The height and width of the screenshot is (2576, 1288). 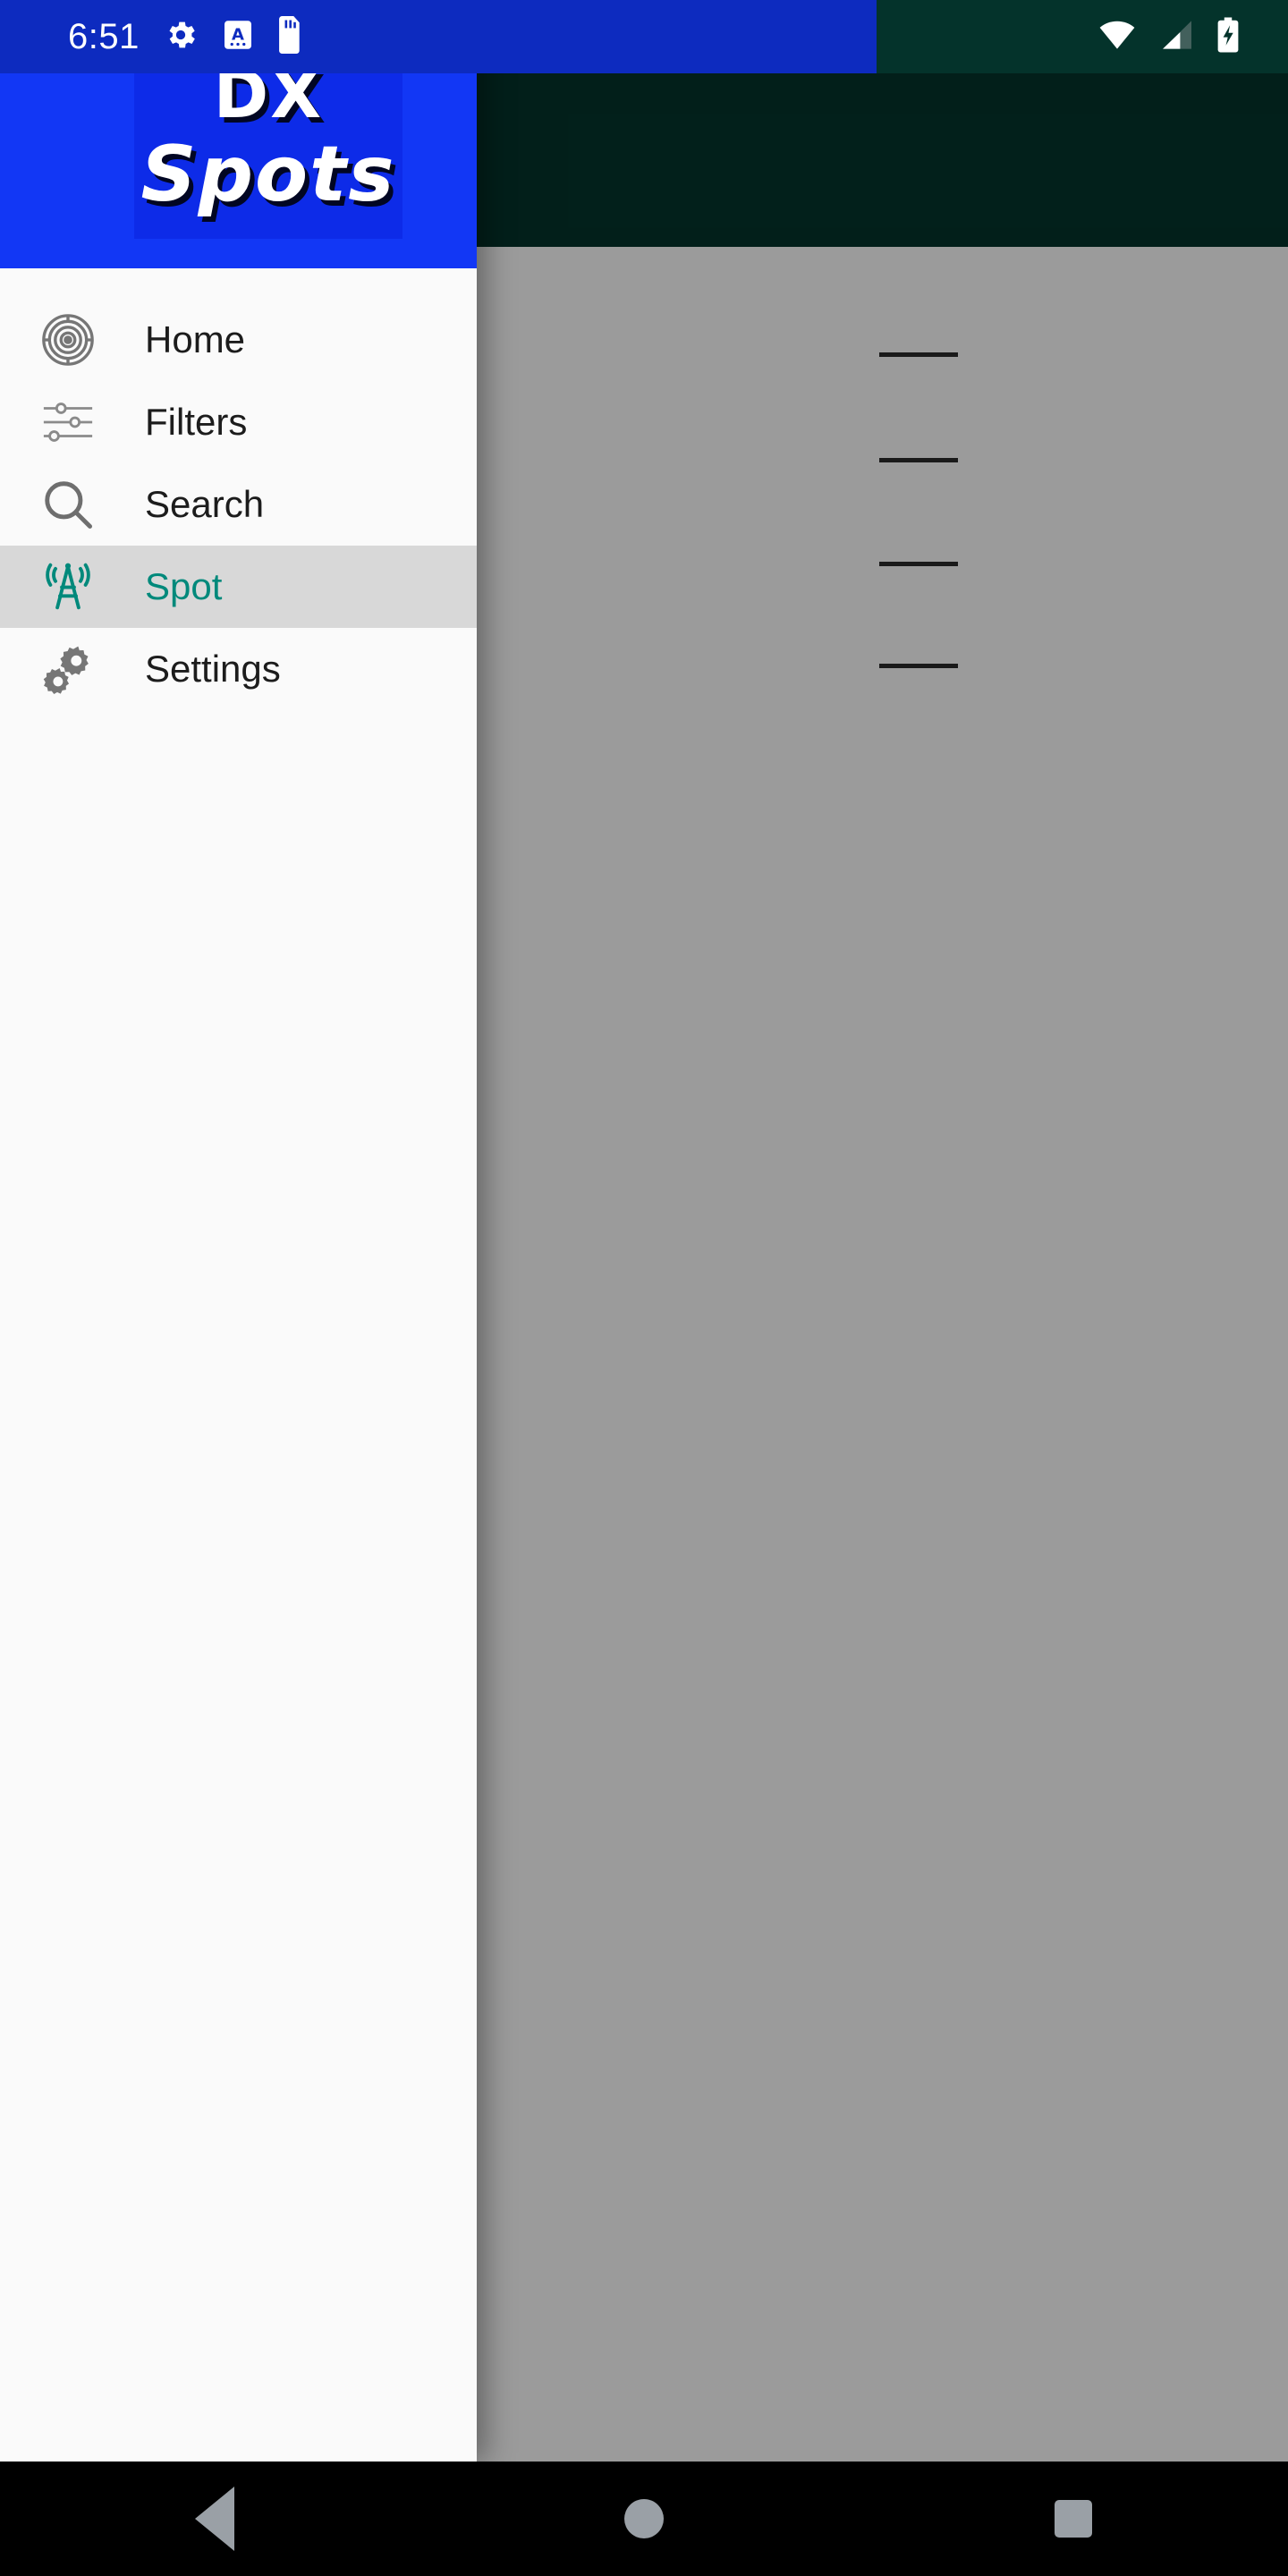 I want to click on radar-target-icon, so click(x=68, y=340).